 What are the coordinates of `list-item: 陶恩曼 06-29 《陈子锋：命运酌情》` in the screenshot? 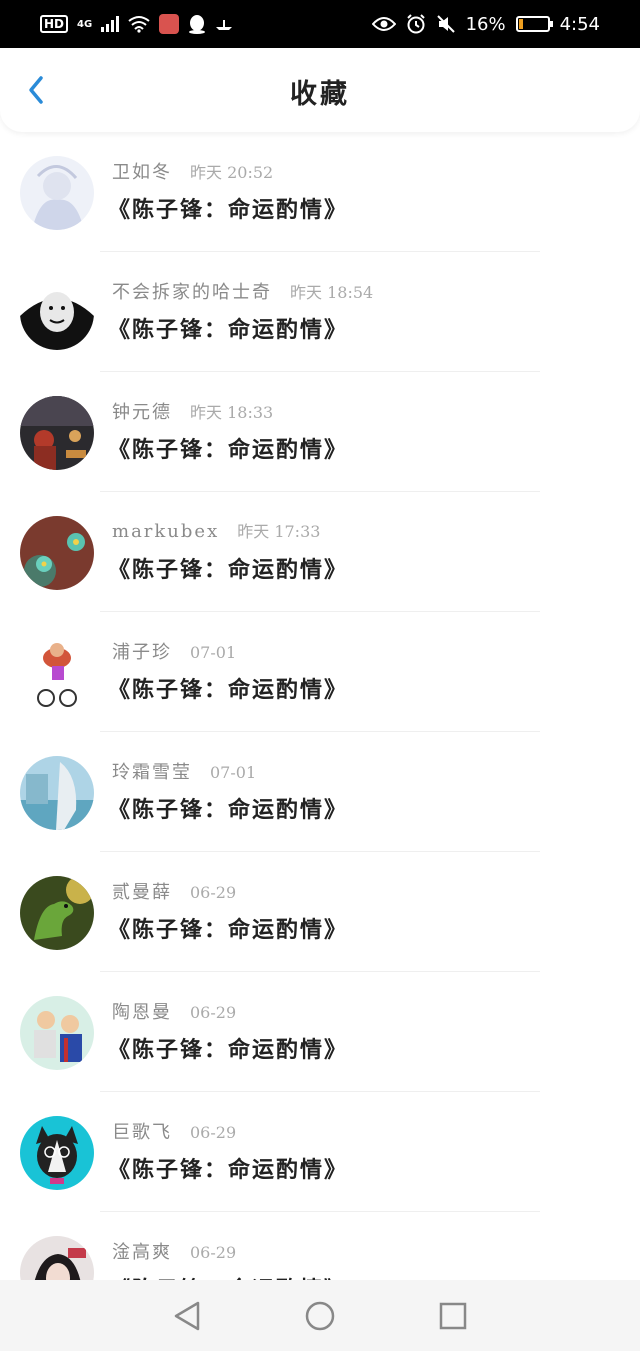 It's located at (320, 1032).